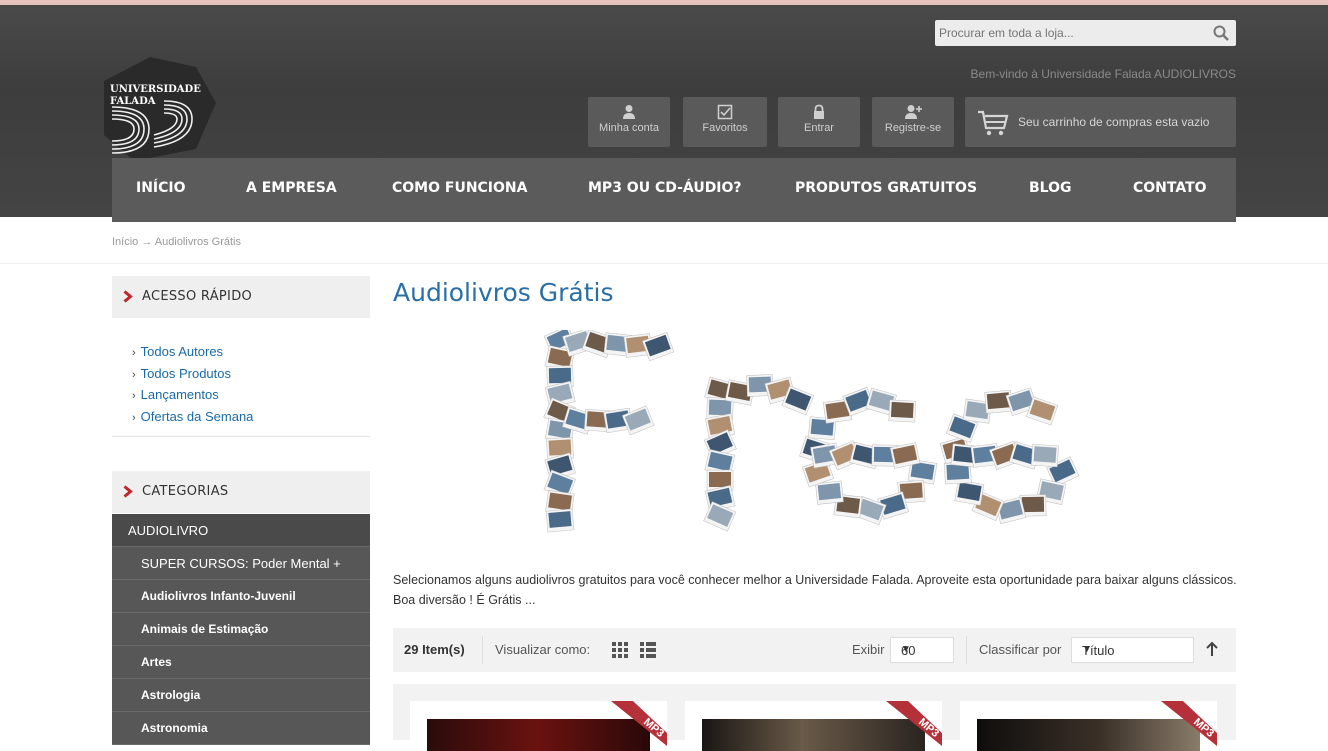 This screenshot has height=751, width=1328. What do you see at coordinates (620, 650) in the screenshot?
I see `grid-view-icon` at bounding box center [620, 650].